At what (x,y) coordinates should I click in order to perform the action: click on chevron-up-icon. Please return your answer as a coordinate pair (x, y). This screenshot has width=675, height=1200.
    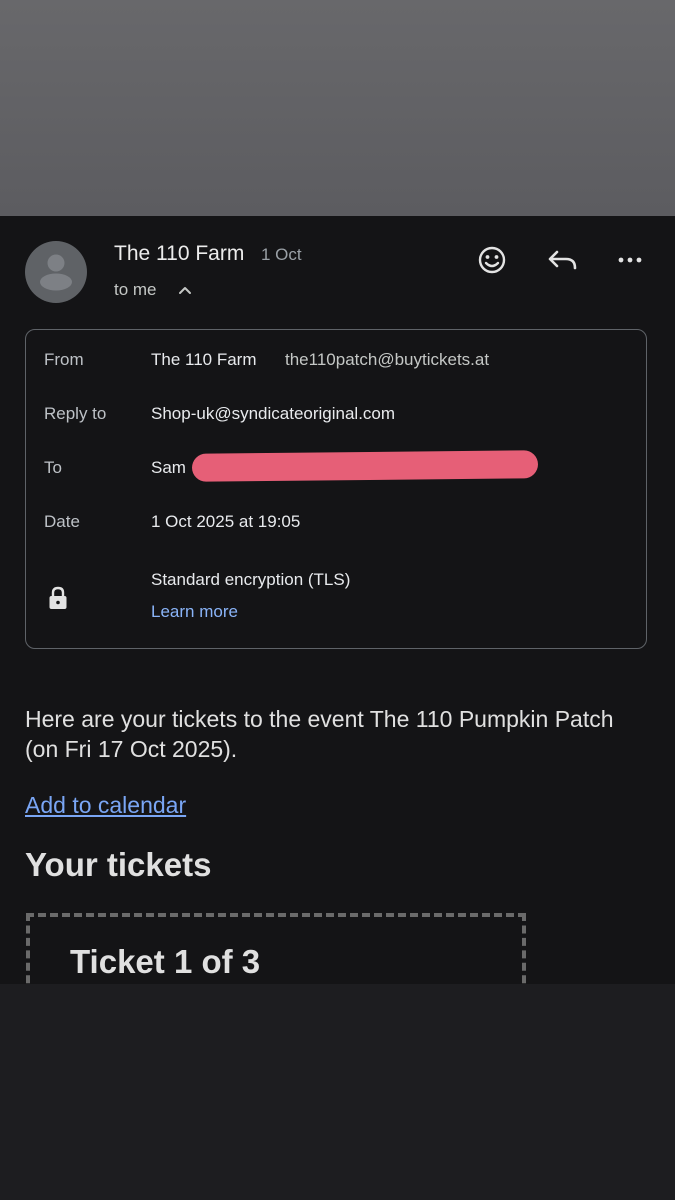
    Looking at the image, I should click on (185, 291).